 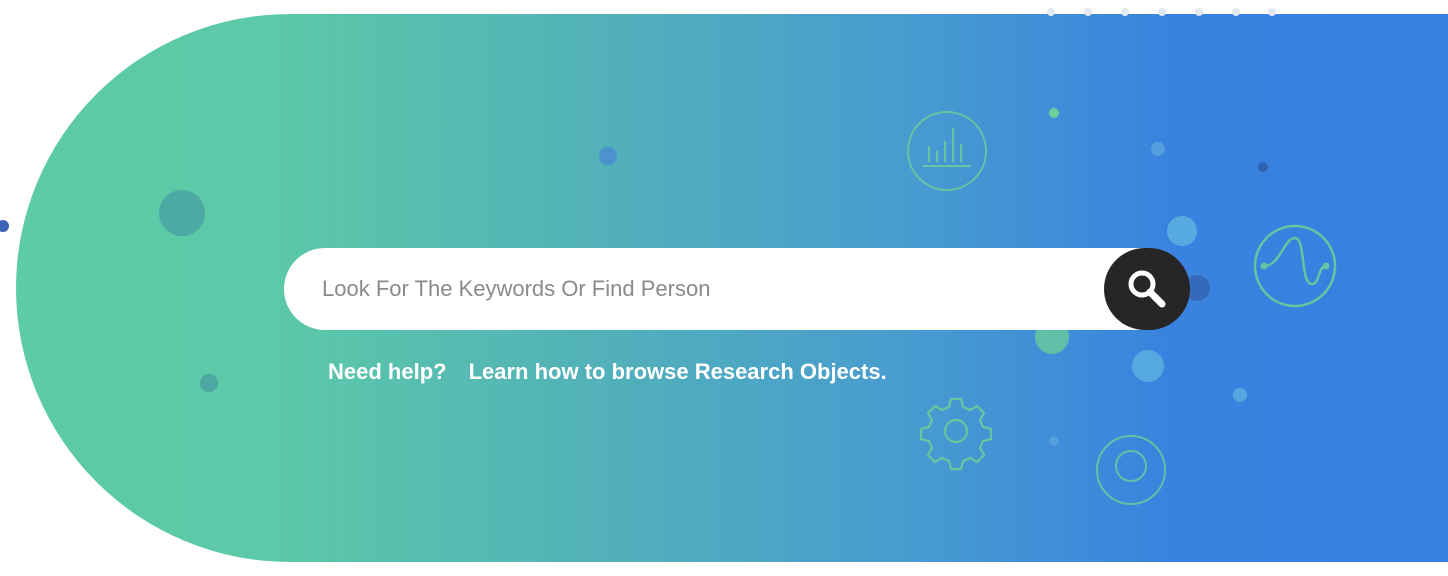 I want to click on browse-help-link: Learn how to browse Research Objects., so click(x=678, y=371).